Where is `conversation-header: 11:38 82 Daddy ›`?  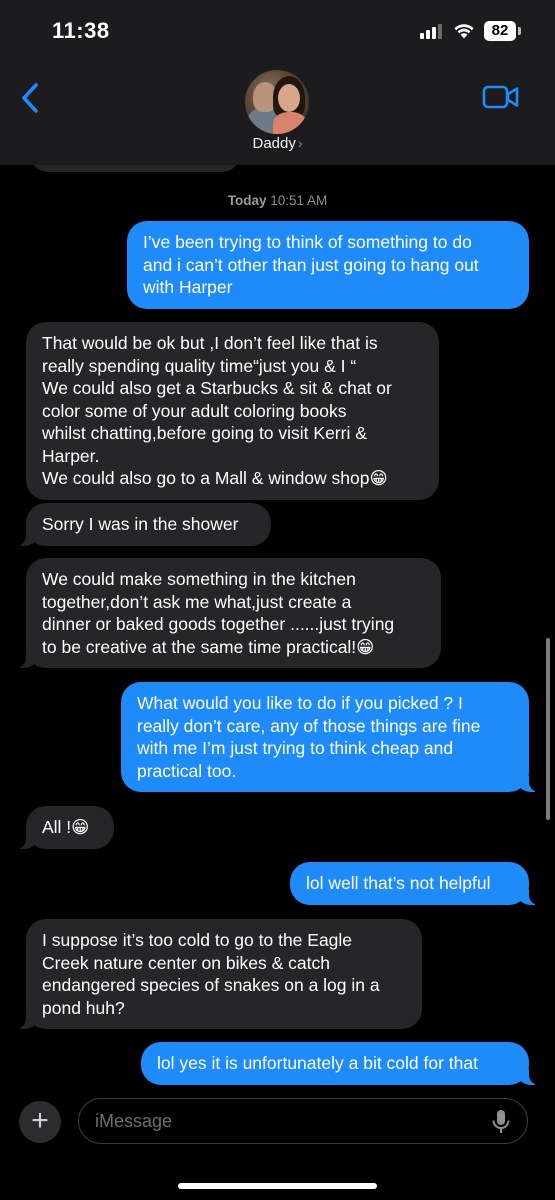 conversation-header: 11:38 82 Daddy › is located at coordinates (277, 82).